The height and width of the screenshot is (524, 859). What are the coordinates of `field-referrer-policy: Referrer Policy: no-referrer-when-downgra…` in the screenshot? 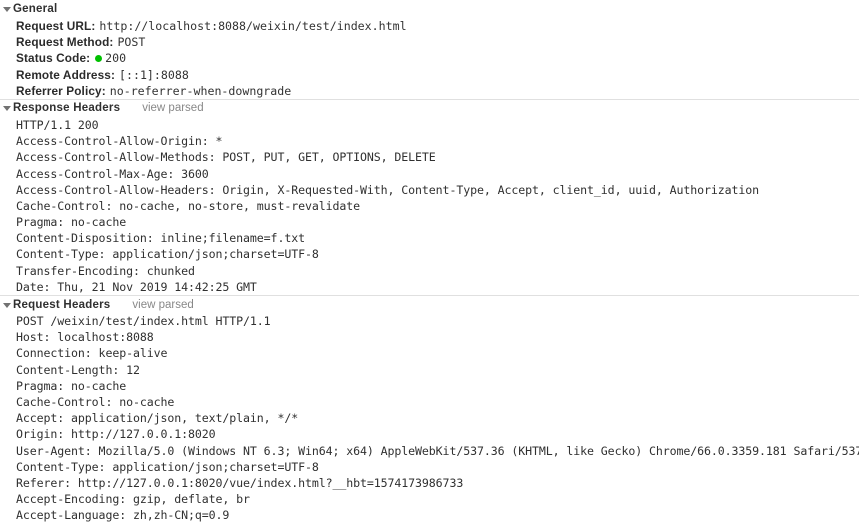 It's located at (437, 91).